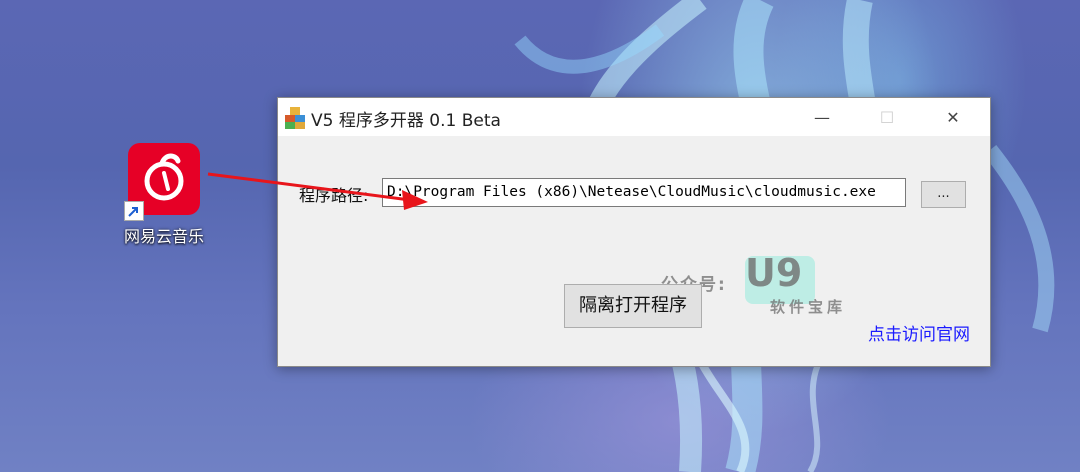 The width and height of the screenshot is (1080, 472). I want to click on netease-music-app-icon, so click(162, 182).